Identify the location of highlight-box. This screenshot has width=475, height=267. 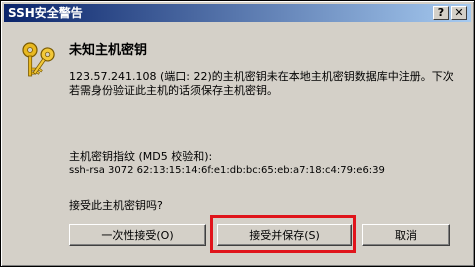
(283, 234).